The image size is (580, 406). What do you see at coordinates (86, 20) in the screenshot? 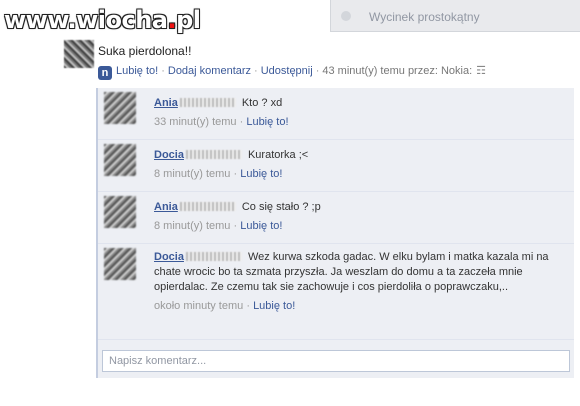
I see `watermark-left: www.wiocha` at bounding box center [86, 20].